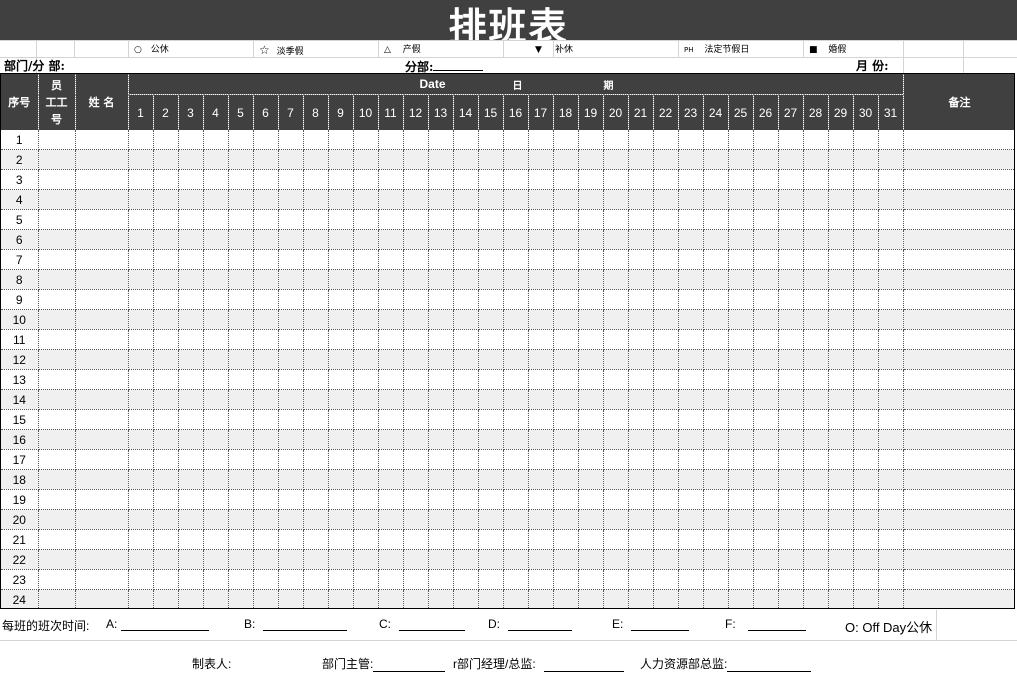  Describe the element at coordinates (57, 359) in the screenshot. I see `employee-id-cell` at that location.